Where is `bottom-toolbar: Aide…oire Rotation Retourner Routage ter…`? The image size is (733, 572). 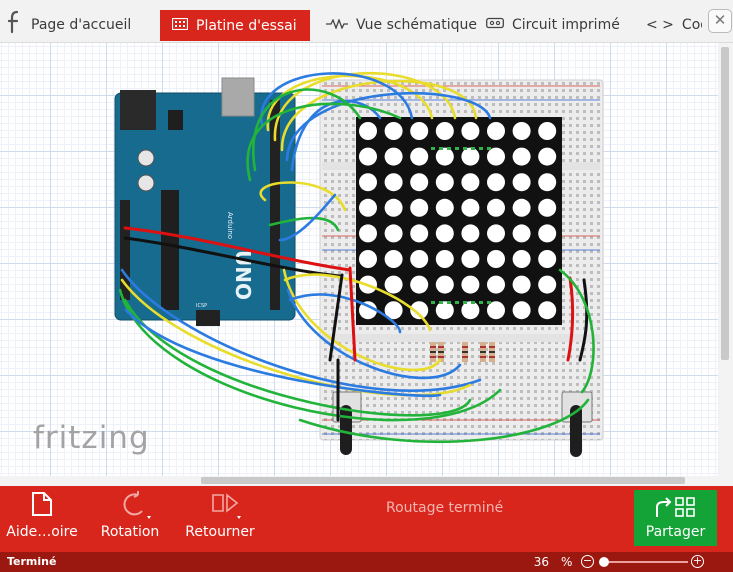
bottom-toolbar: Aide…oire Rotation Retourner Routage ter… is located at coordinates (366, 519).